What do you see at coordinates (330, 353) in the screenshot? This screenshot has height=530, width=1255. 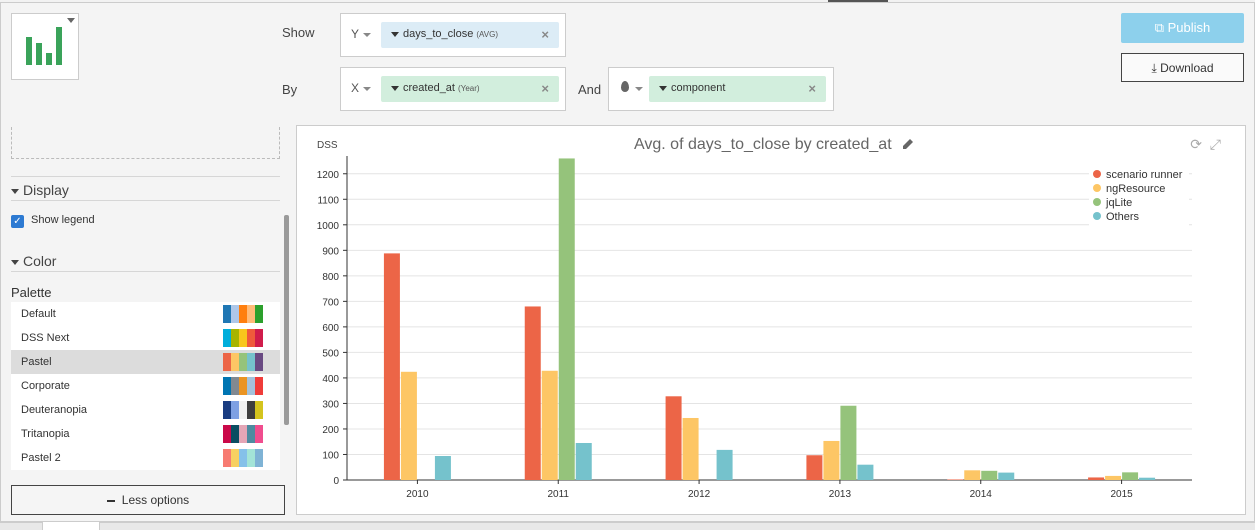 I see `y-tick-label: 500` at bounding box center [330, 353].